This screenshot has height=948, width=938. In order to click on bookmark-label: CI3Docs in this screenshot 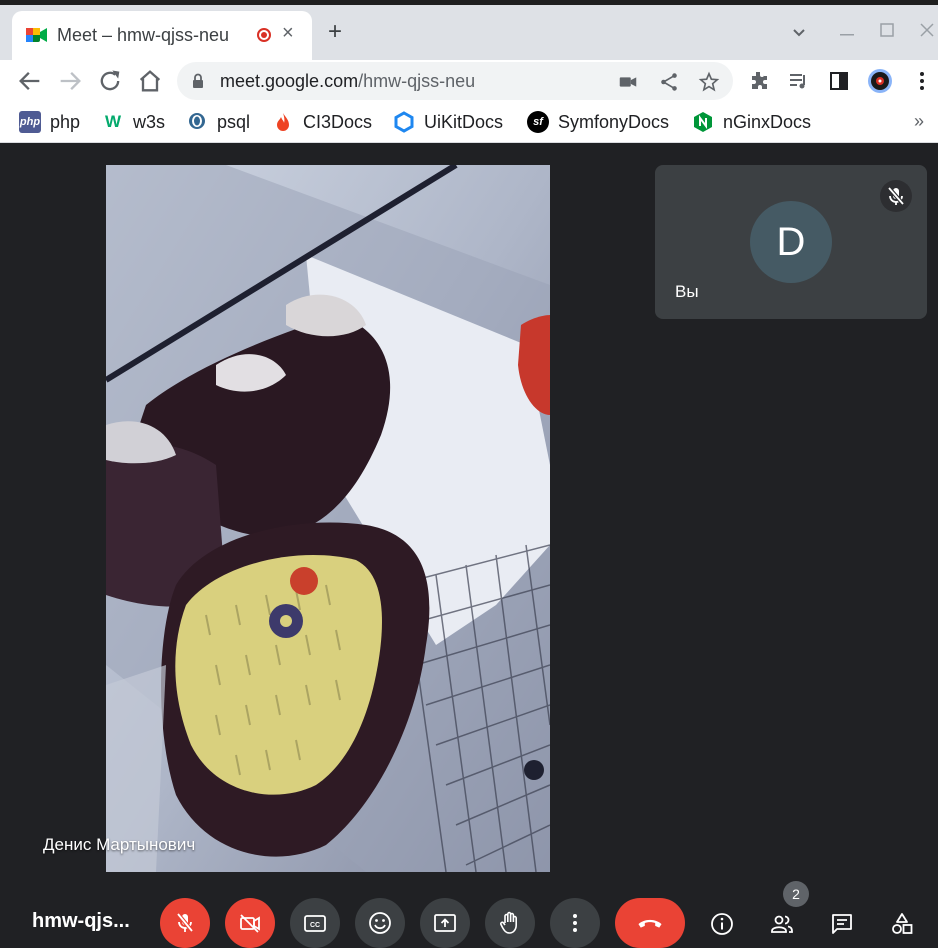, I will do `click(338, 121)`.